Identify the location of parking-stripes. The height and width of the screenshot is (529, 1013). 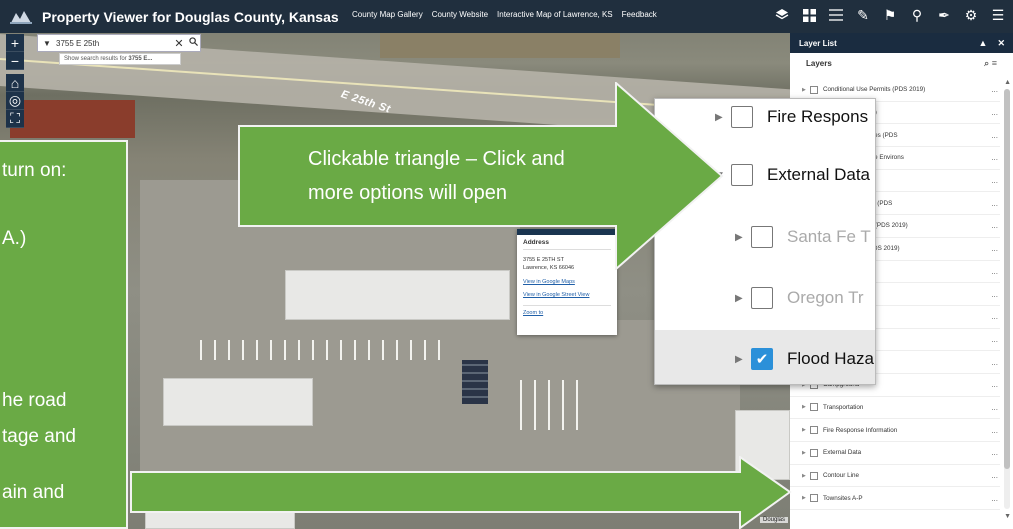
(320, 350).